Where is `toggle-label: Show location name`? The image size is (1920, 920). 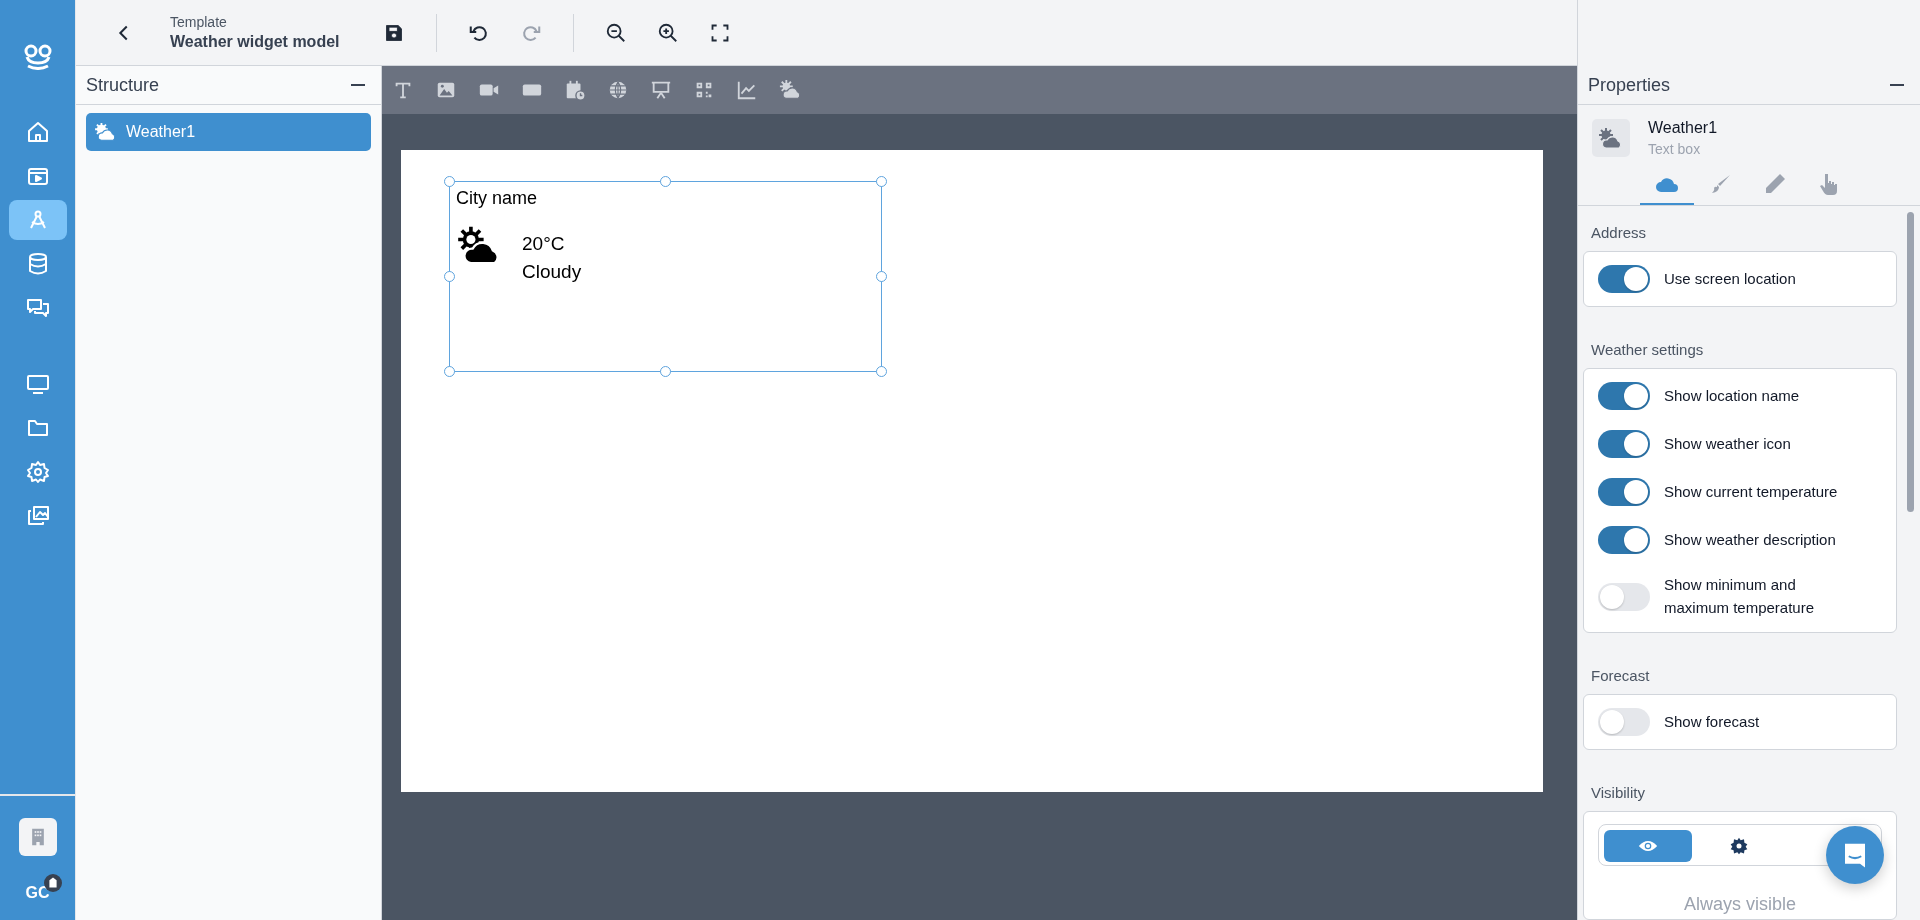
toggle-label: Show location name is located at coordinates (1732, 395).